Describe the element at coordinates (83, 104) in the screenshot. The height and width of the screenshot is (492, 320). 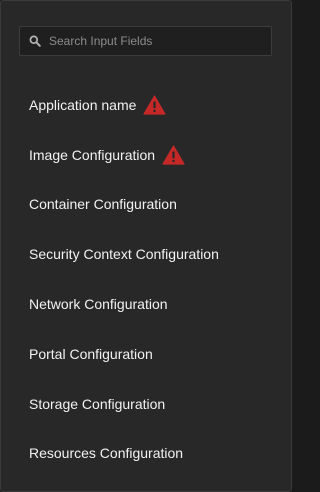
I see `nav-item-label: Application name` at that location.